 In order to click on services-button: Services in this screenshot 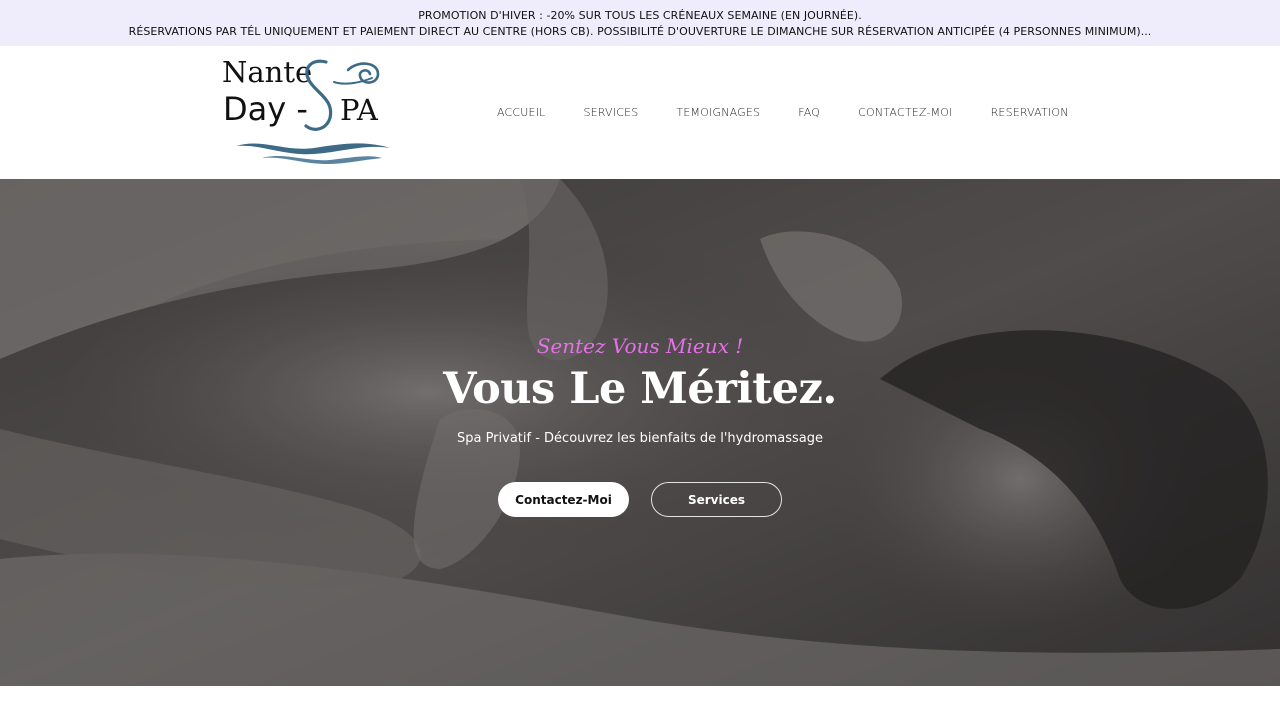, I will do `click(716, 499)`.